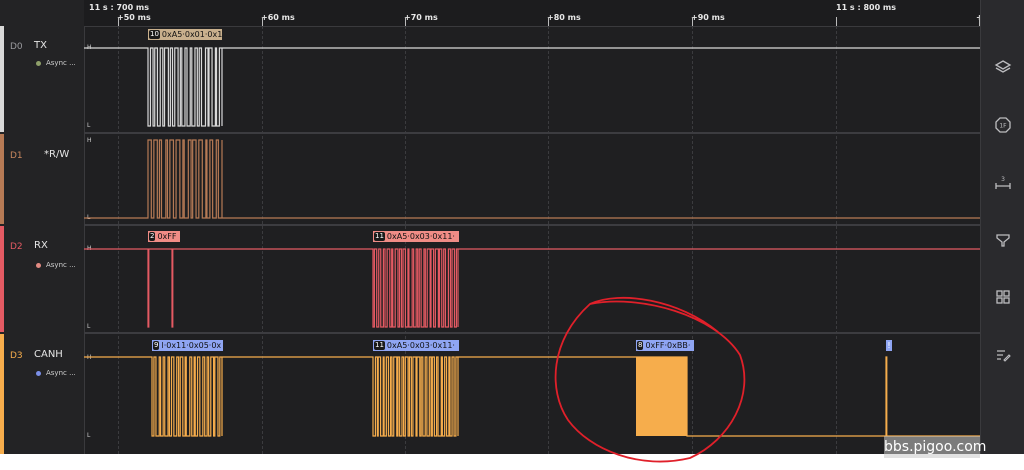 This screenshot has height=470, width=1024. Describe the element at coordinates (48, 354) in the screenshot. I see `channel-name: CANH` at that location.